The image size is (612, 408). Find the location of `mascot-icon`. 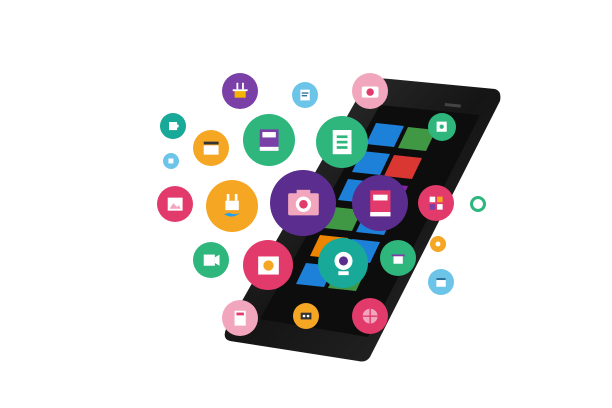

mascot-icon is located at coordinates (438, 244).